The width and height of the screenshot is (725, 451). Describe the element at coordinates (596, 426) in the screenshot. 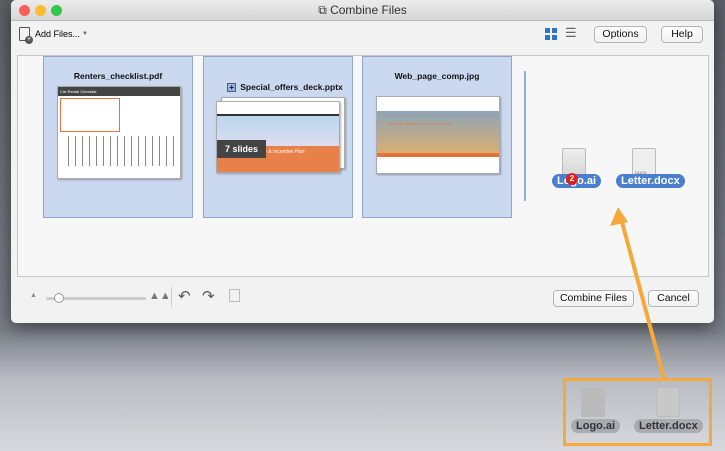

I see `desktop-file-label: Logo.ai` at that location.